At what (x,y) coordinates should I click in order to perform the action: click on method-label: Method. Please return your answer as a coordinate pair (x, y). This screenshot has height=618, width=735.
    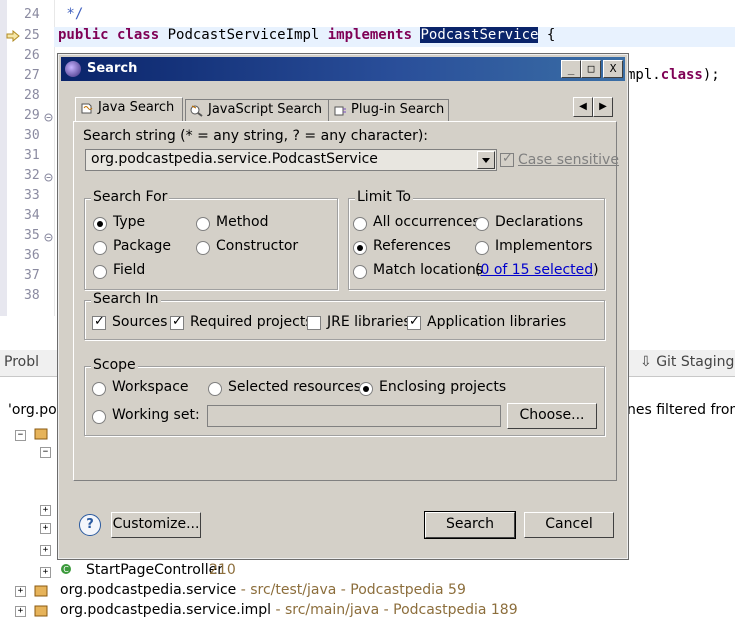
    Looking at the image, I should click on (242, 222).